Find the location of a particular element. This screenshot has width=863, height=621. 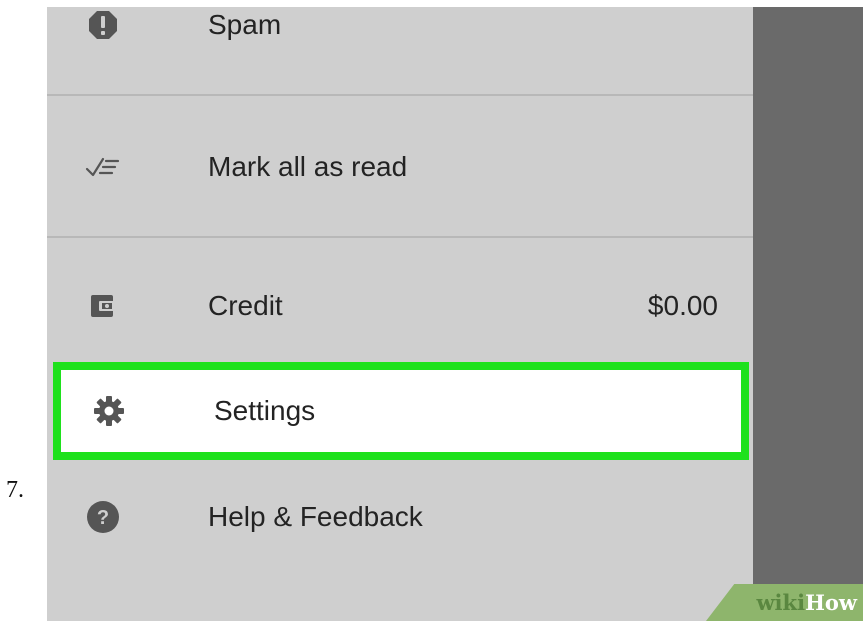

menu-item-credit: Credit $0.00 is located at coordinates (400, 306).